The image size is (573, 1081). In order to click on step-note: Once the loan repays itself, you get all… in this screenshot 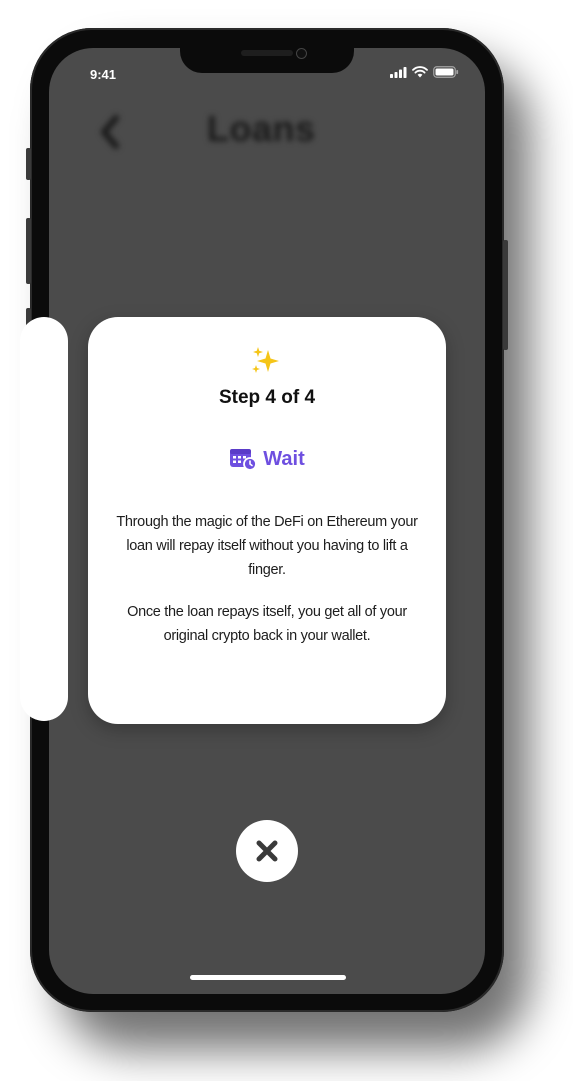, I will do `click(267, 624)`.